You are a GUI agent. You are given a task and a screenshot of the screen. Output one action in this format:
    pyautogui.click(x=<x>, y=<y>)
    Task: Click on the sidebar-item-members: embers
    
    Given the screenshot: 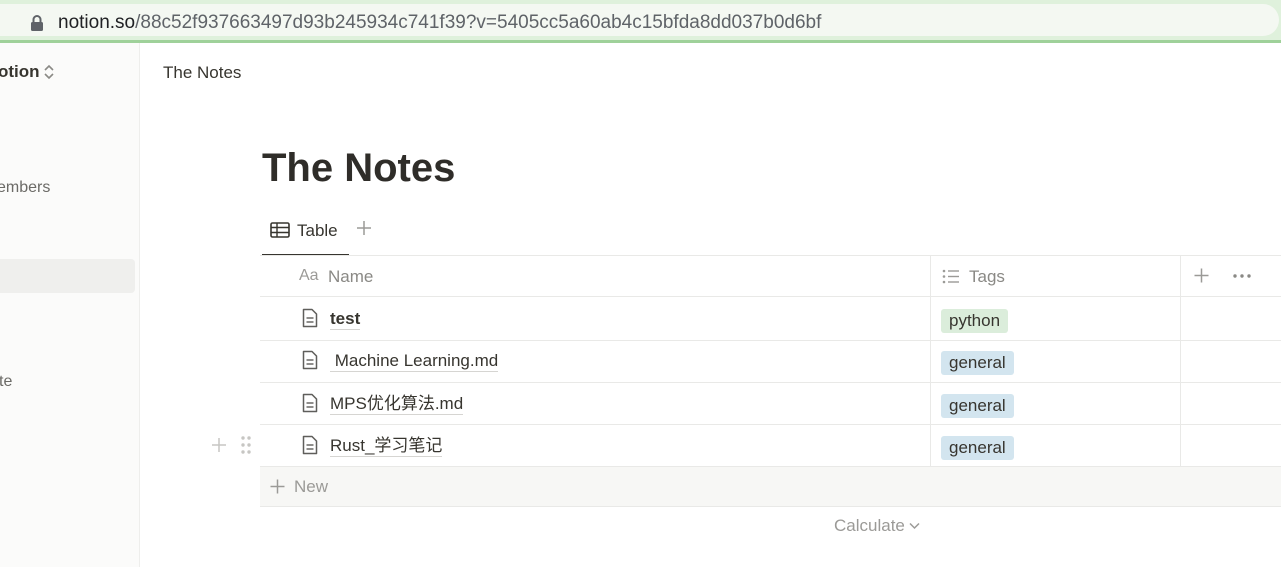 What is the action you would take?
    pyautogui.click(x=25, y=188)
    